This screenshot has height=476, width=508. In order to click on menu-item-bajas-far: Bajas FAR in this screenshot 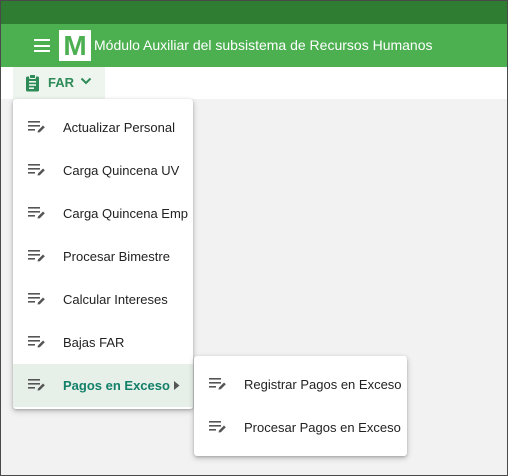, I will do `click(103, 342)`.